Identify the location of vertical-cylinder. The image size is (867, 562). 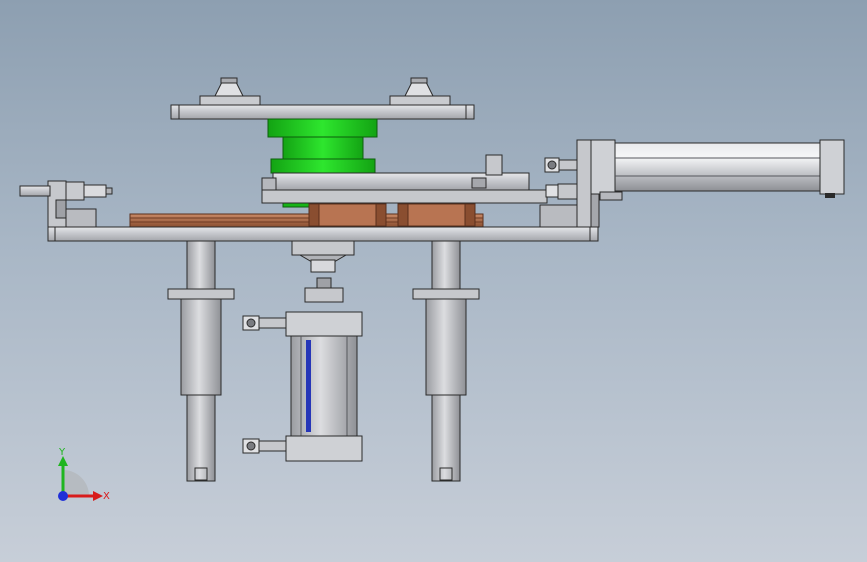
(324, 386).